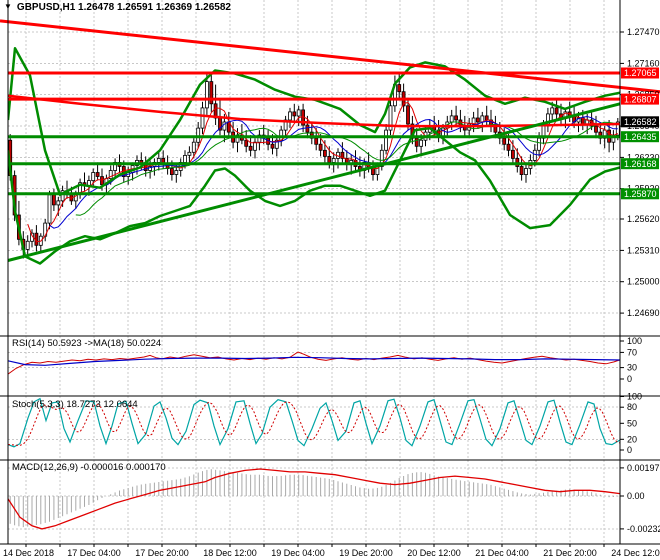 The width and height of the screenshot is (660, 560). I want to click on level-1.26435-badge-text: 1.26435, so click(640, 137).